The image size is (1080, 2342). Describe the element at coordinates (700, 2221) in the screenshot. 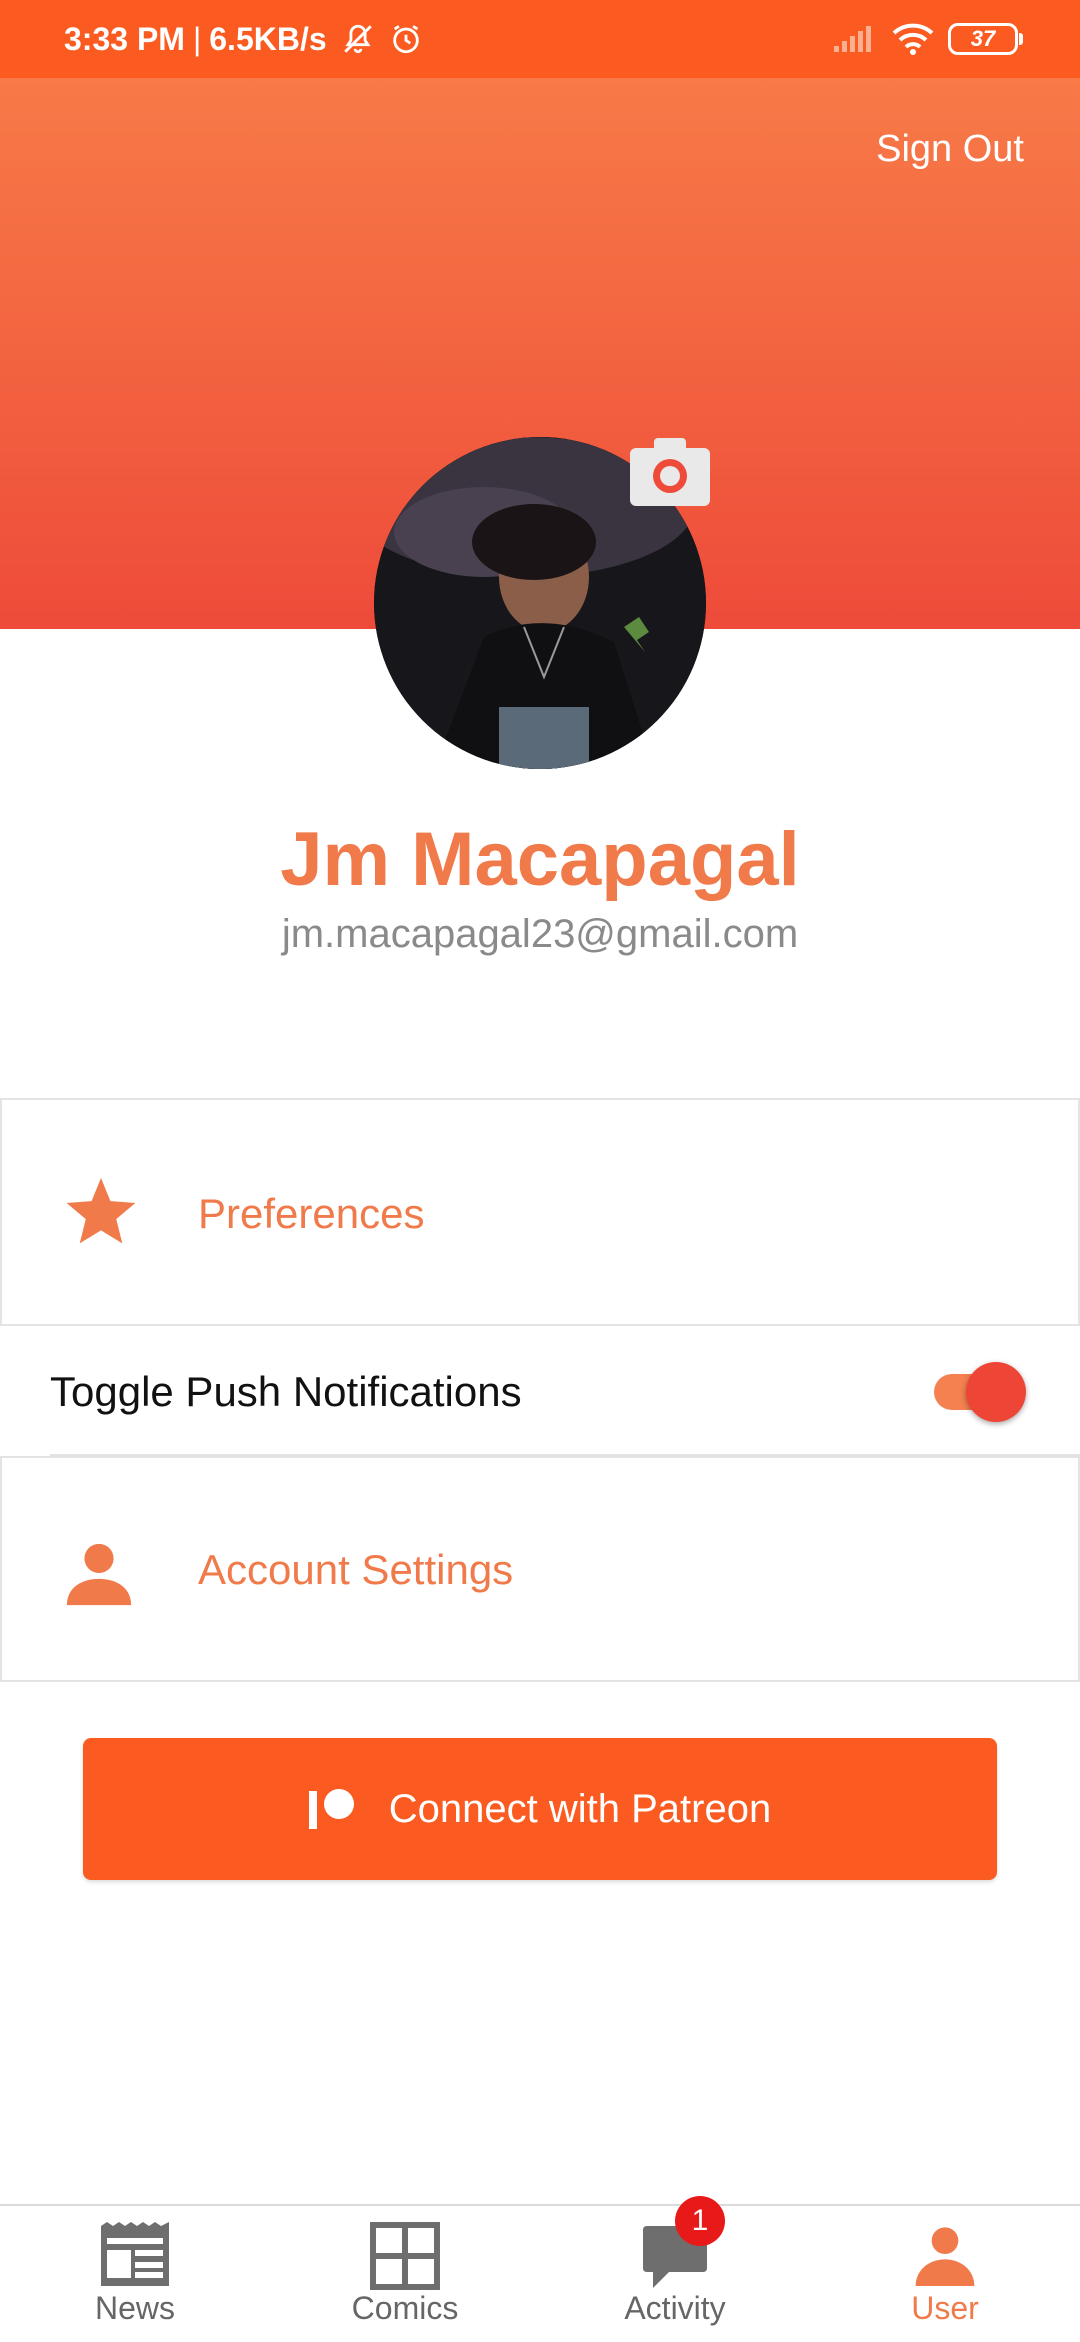

I see `activity-badge: 1` at that location.